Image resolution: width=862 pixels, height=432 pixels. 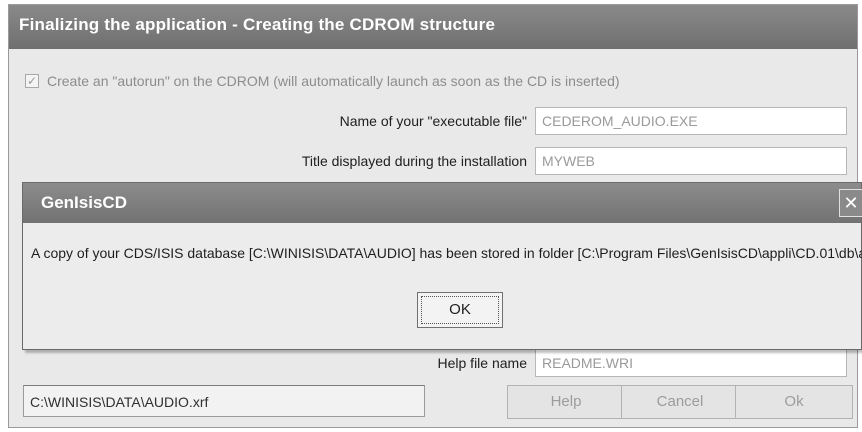 What do you see at coordinates (691, 161) in the screenshot?
I see `install-title-input: MYWEB` at bounding box center [691, 161].